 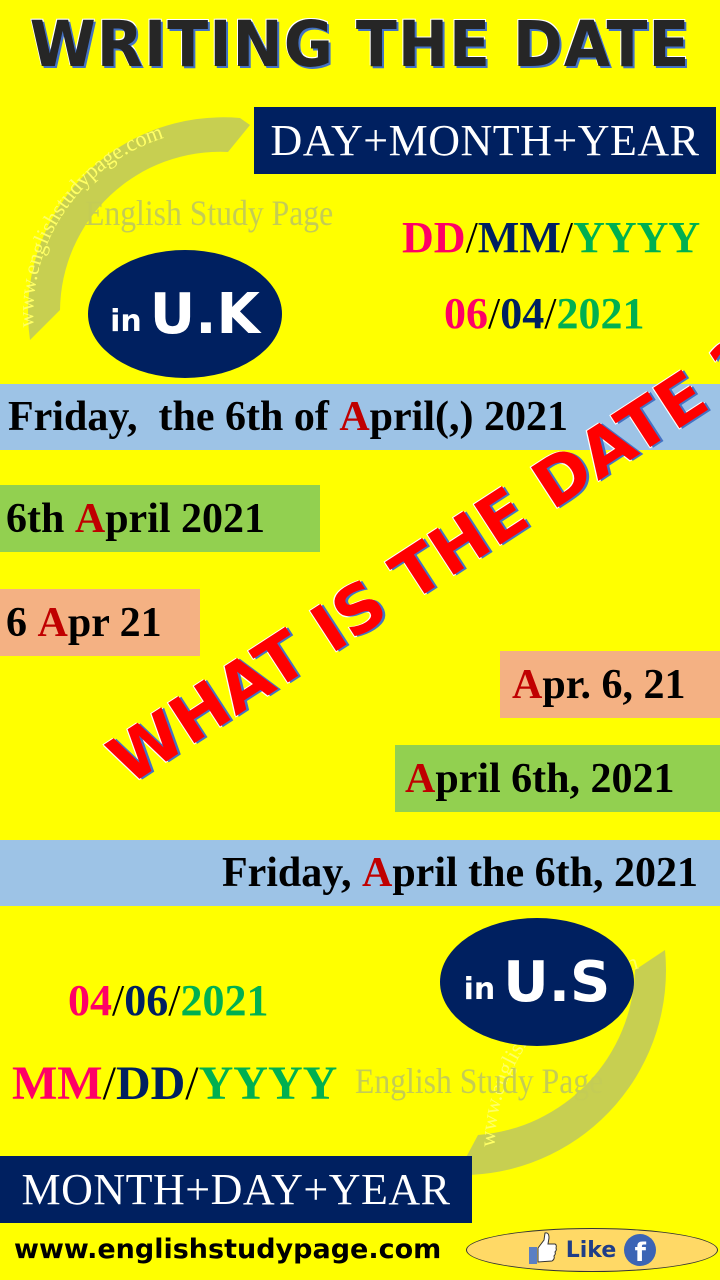 What do you see at coordinates (557, 778) in the screenshot?
I see `example-band-5: April 6th, 2021` at bounding box center [557, 778].